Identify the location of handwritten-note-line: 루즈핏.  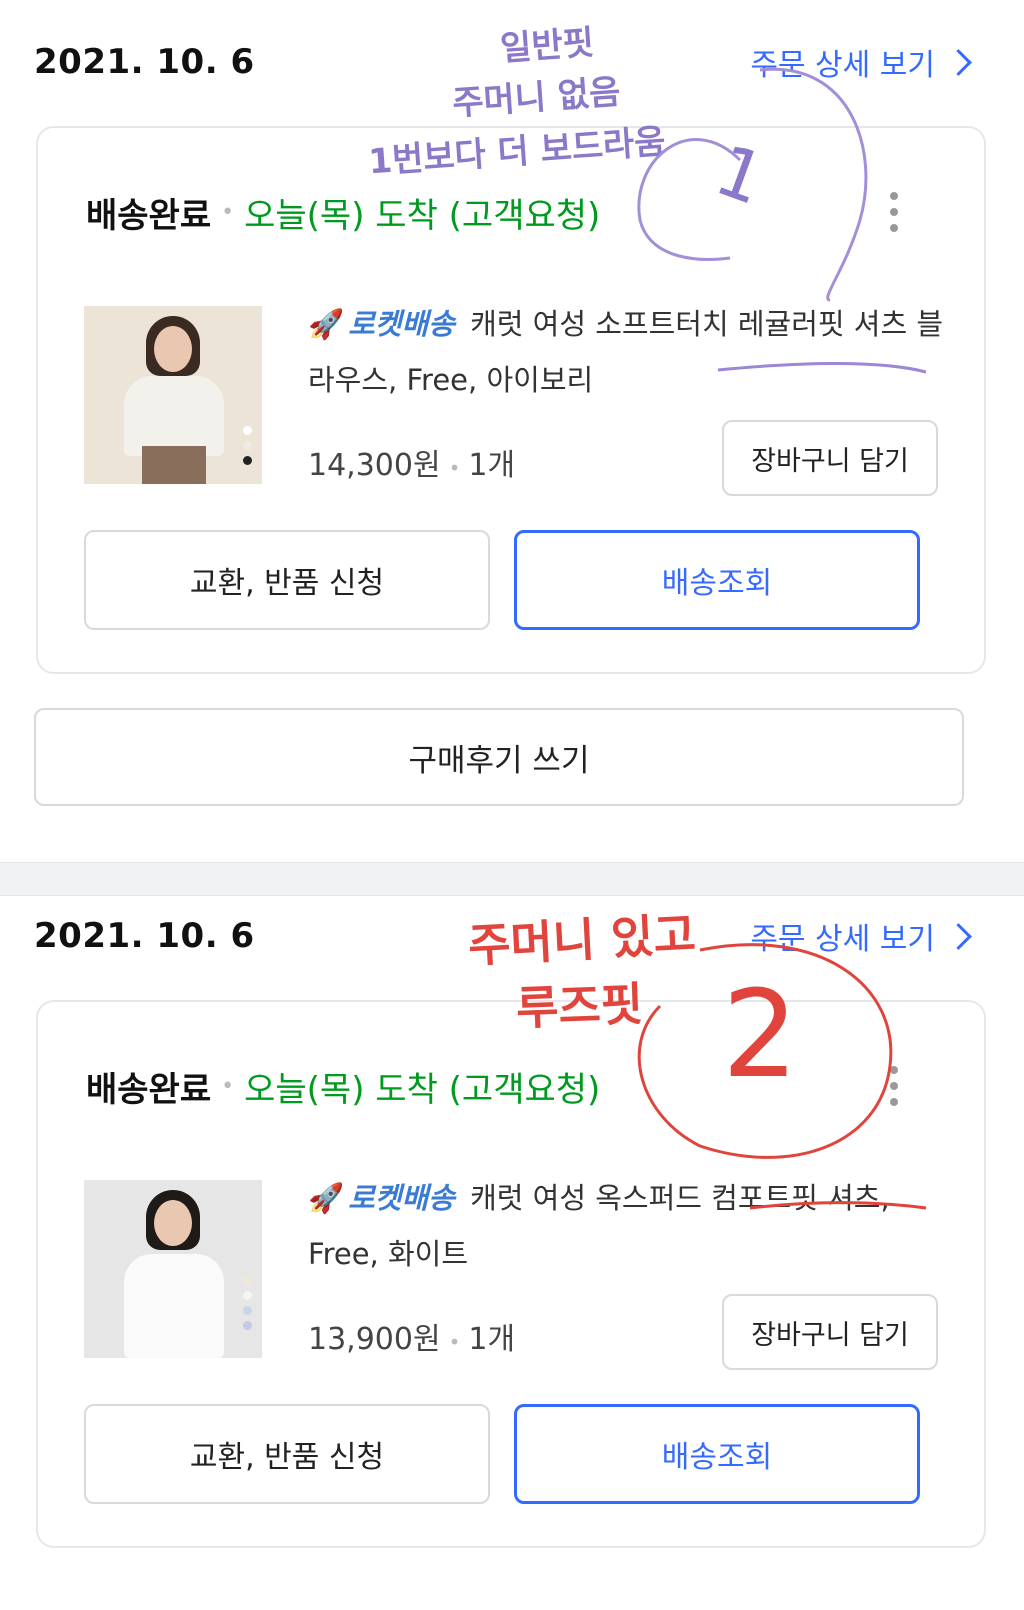
(579, 1006).